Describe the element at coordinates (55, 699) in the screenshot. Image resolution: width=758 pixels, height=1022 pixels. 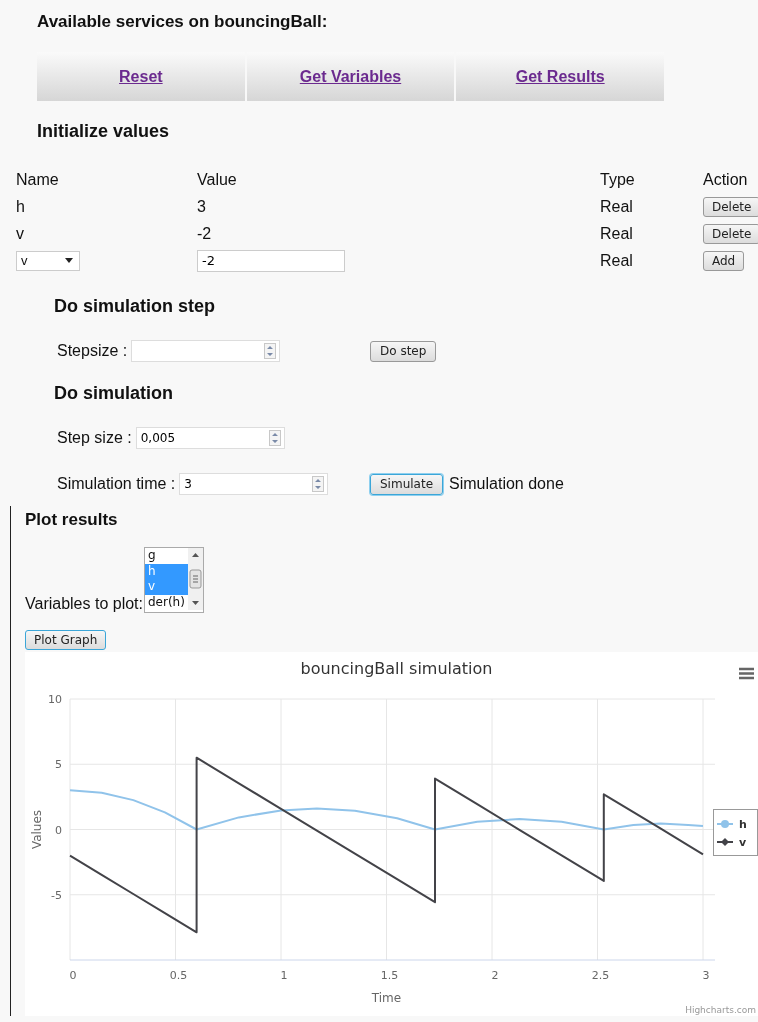
I see `tick-label: 10` at that location.